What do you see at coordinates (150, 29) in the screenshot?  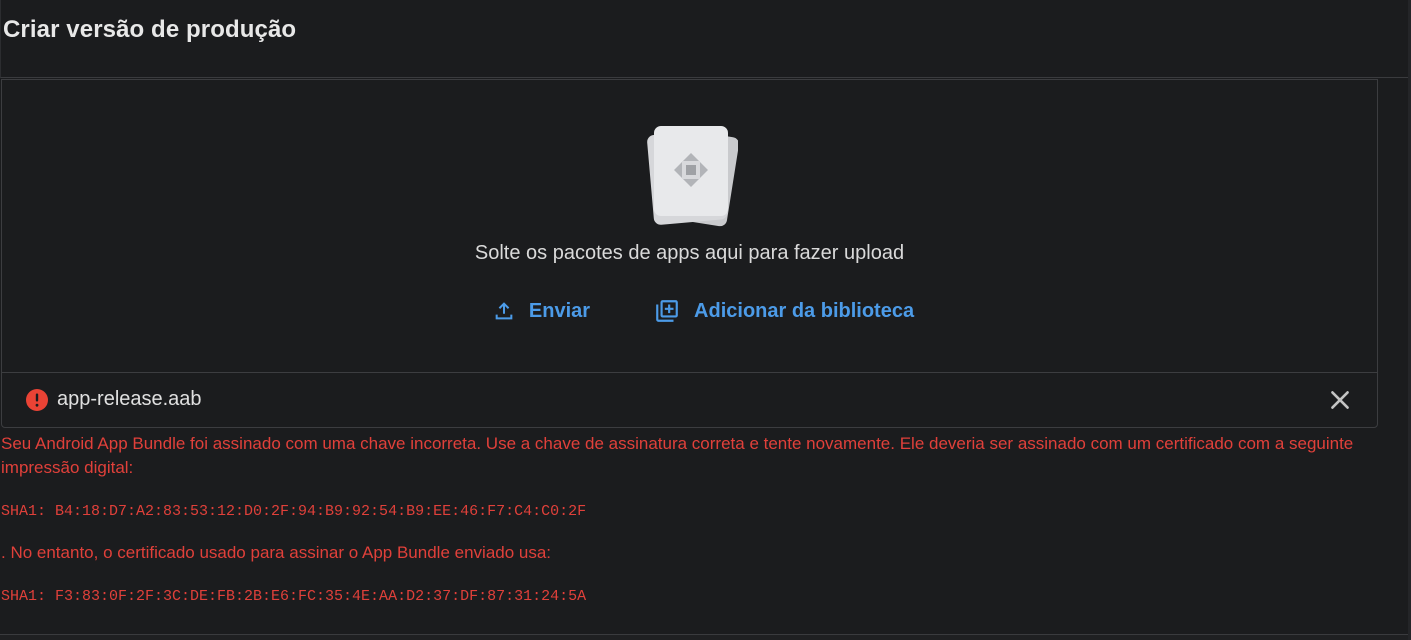 I see `page-title: Criar versão de produção` at bounding box center [150, 29].